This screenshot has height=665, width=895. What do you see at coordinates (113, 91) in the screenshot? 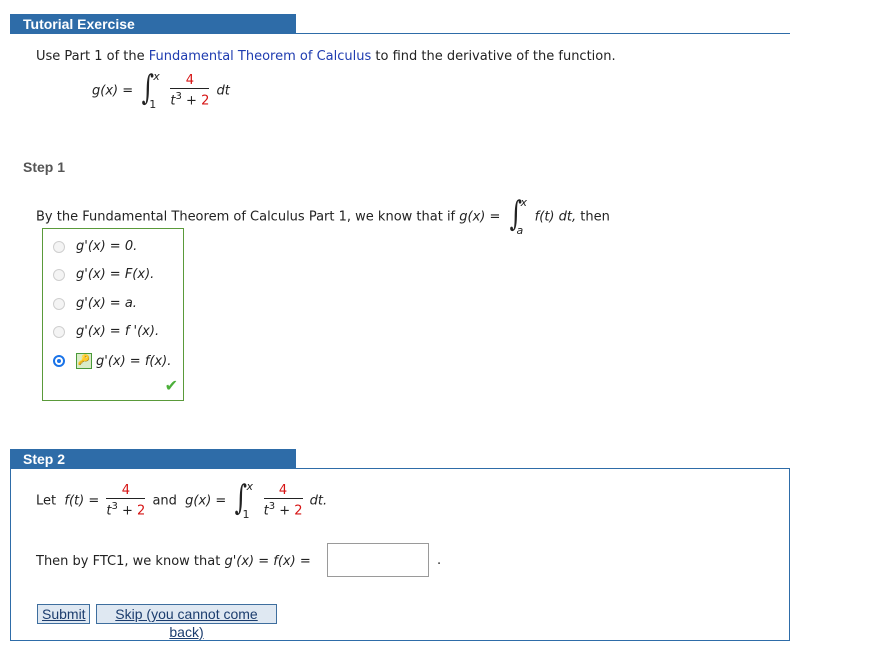
I see `function-lhs: g(x) =` at bounding box center [113, 91].